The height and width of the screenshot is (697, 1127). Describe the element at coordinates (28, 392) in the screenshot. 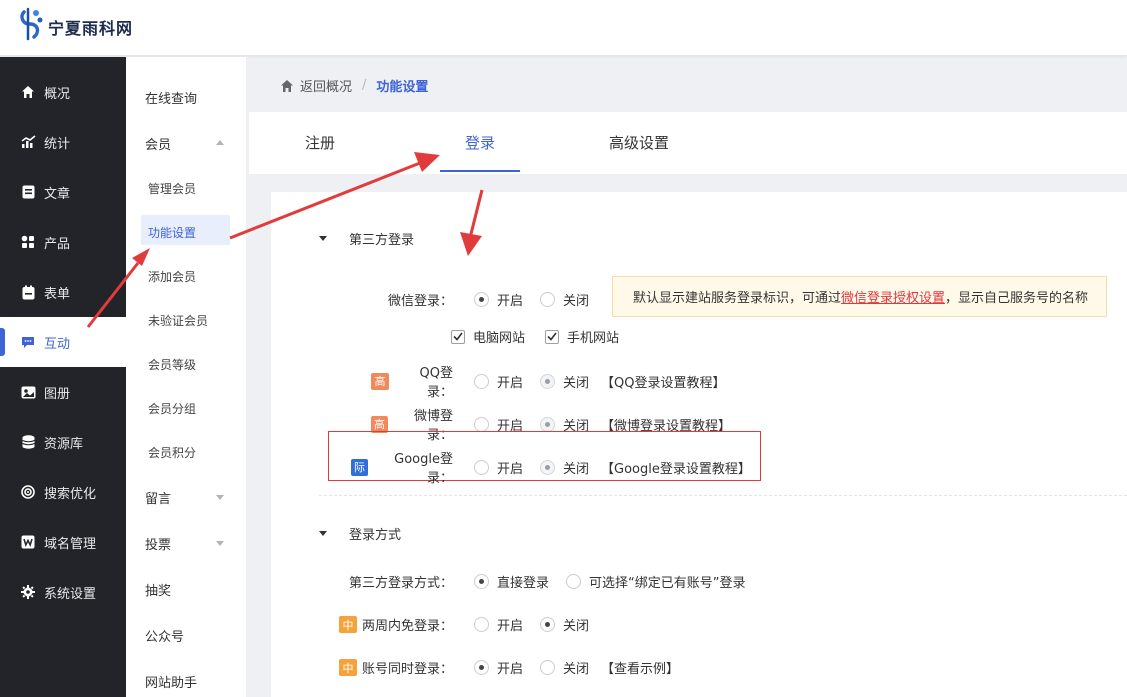

I see `image-icon` at that location.